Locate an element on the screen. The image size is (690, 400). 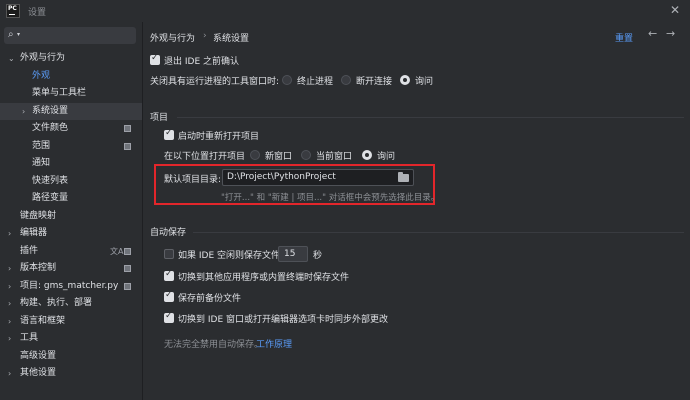
switch-app-save-checkbox is located at coordinates (169, 275).